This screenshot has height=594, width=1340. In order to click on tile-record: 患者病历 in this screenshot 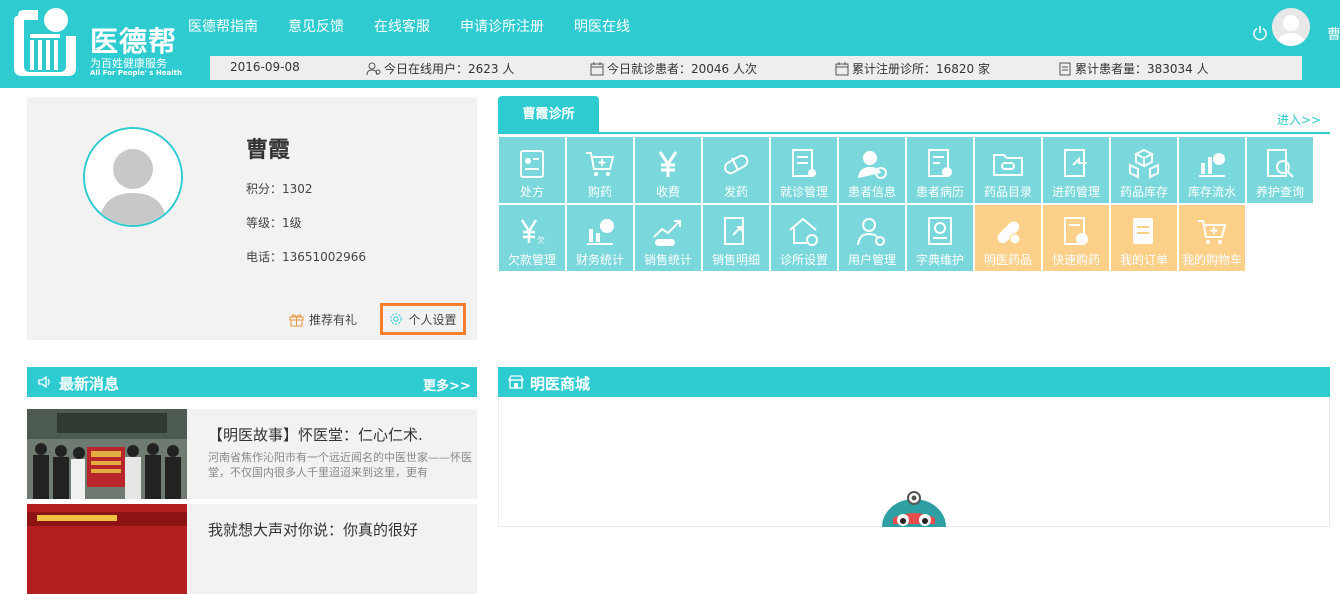, I will do `click(940, 170)`.